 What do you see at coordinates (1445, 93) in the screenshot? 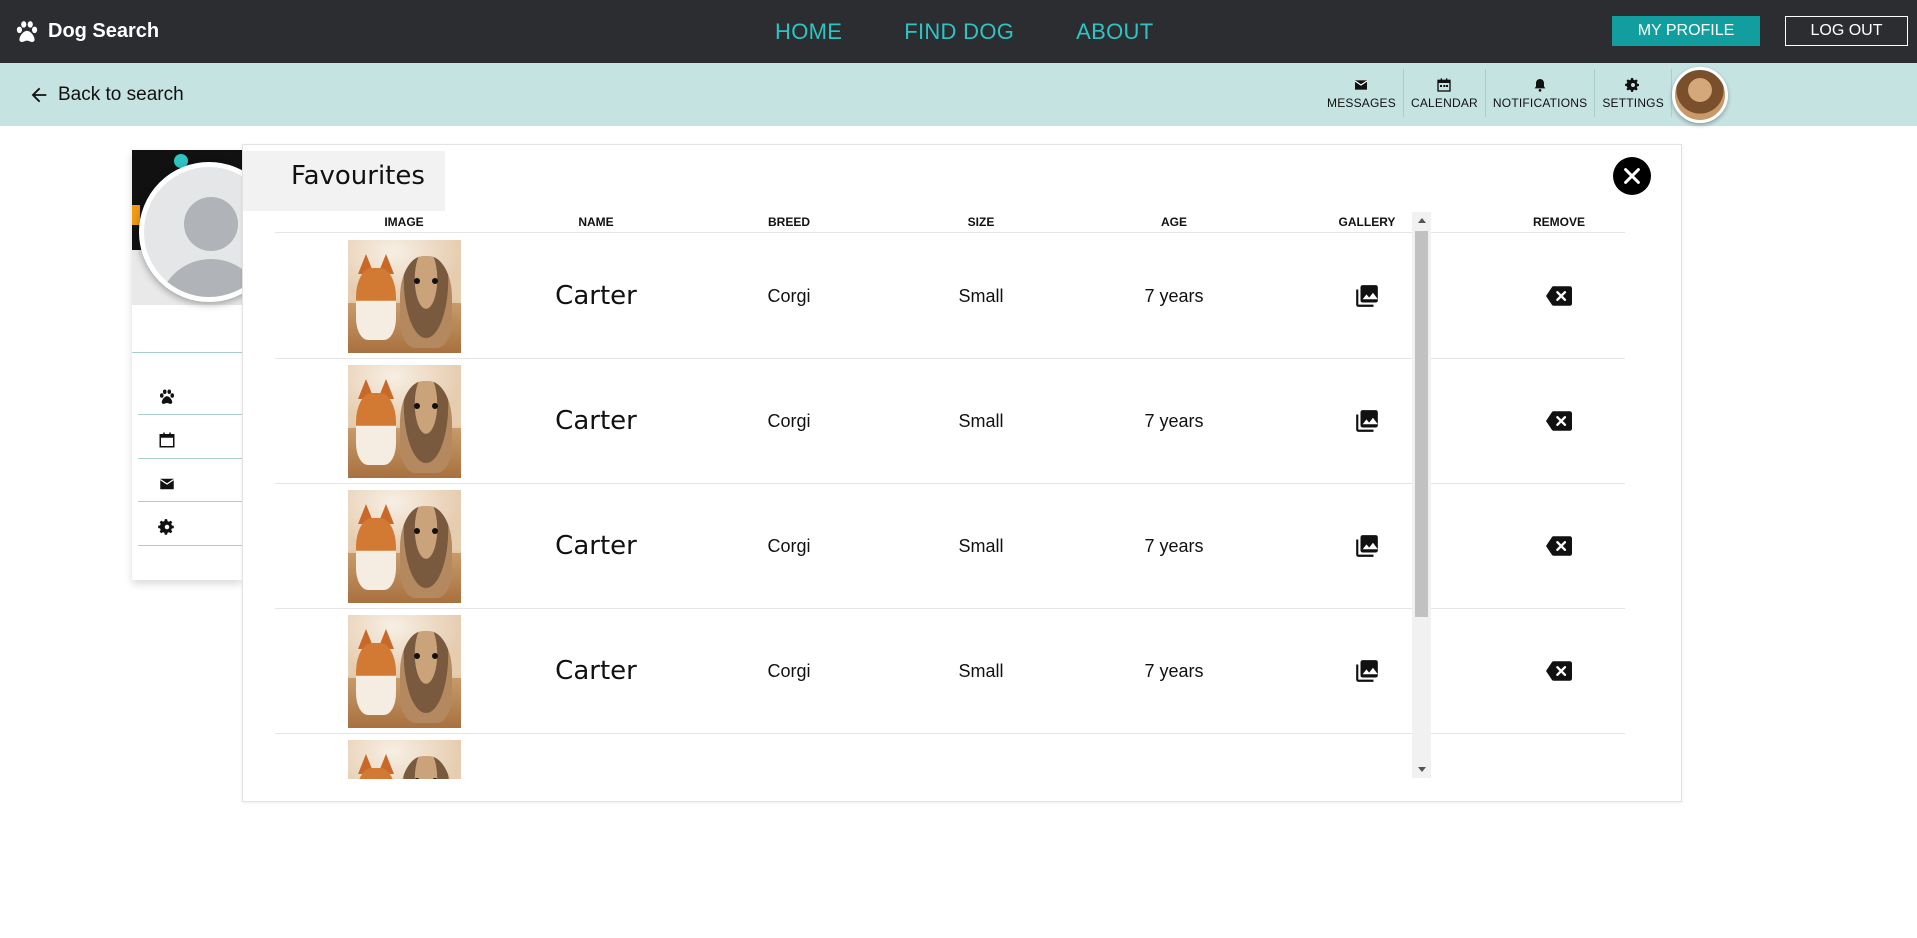
I see `calendar-button: CALENDAR` at bounding box center [1445, 93].